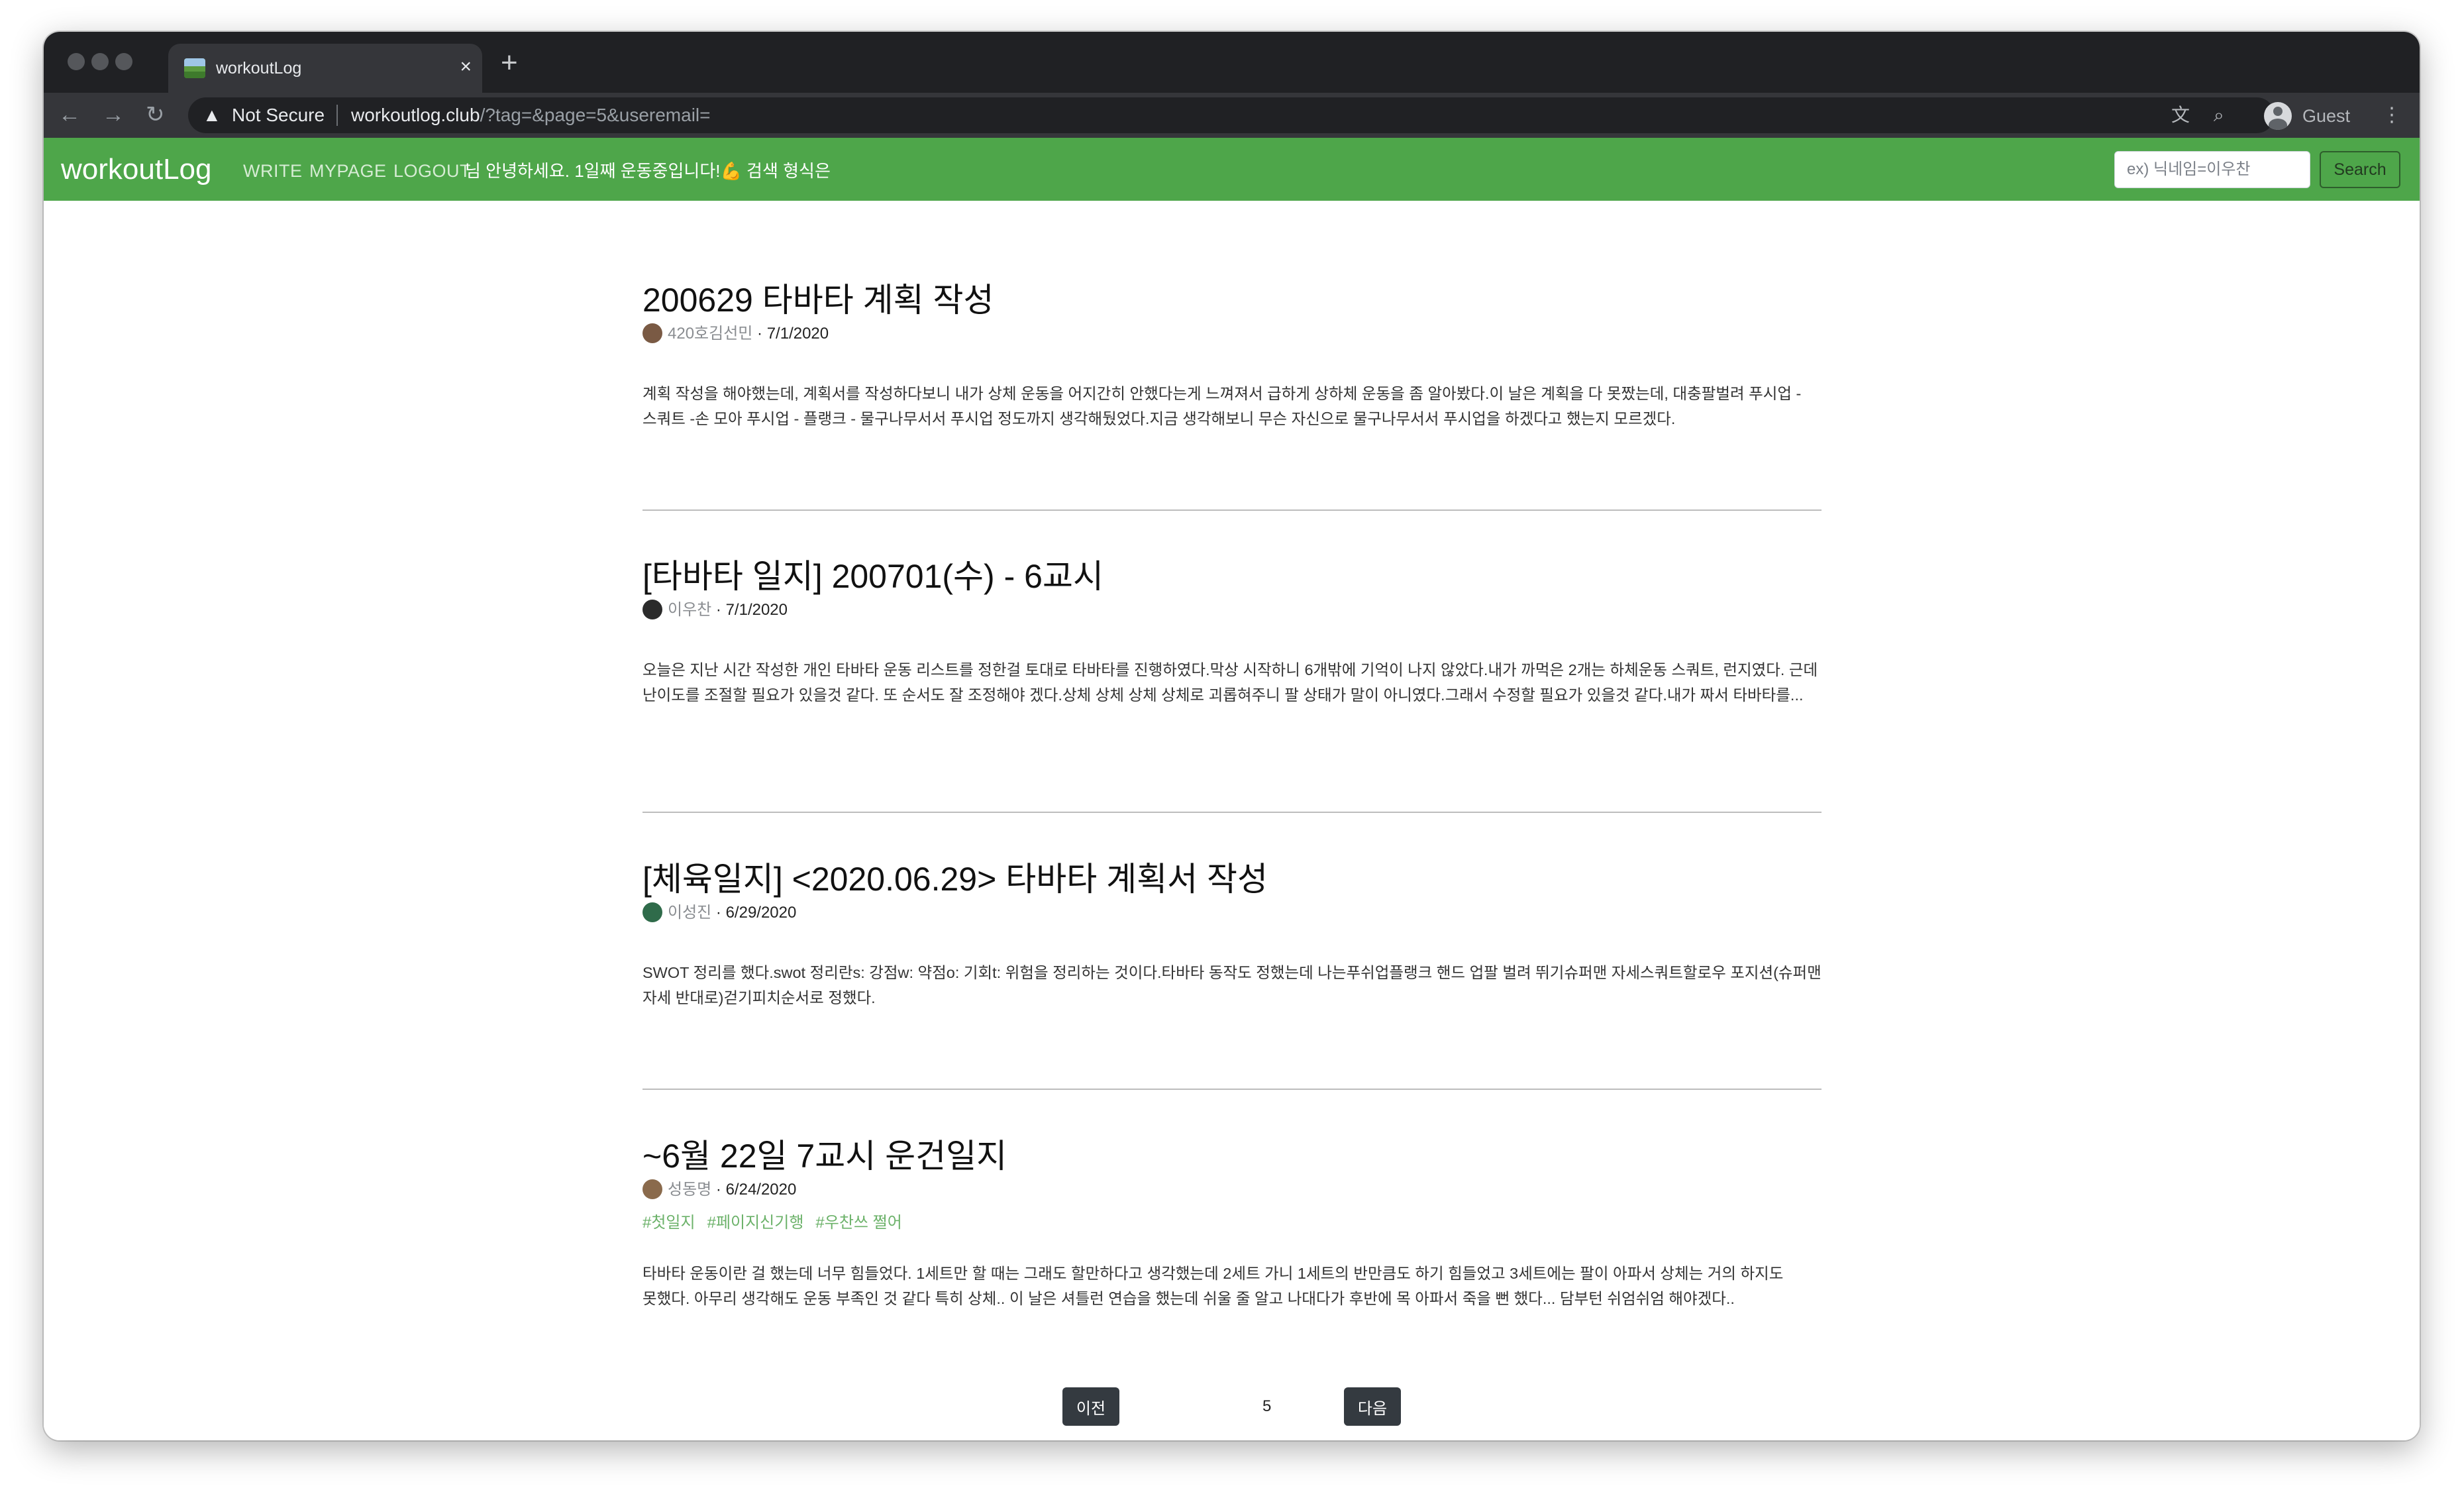 This screenshot has height=1496, width=2464. What do you see at coordinates (466, 67) in the screenshot?
I see `tab-close-icon: ×` at bounding box center [466, 67].